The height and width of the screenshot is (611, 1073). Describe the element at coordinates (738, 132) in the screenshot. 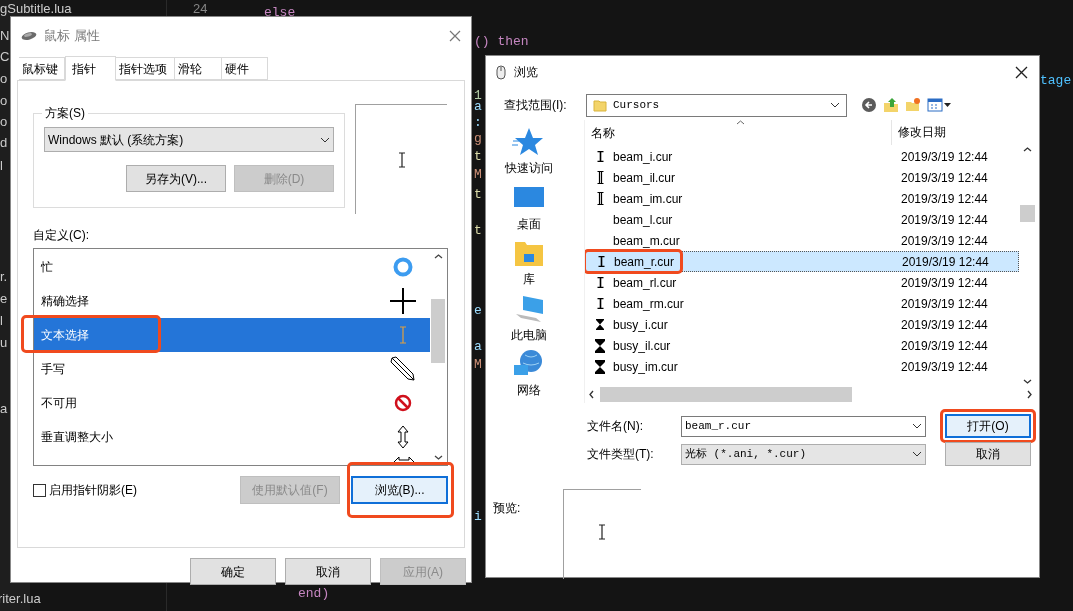

I see `column-header: 名称` at that location.